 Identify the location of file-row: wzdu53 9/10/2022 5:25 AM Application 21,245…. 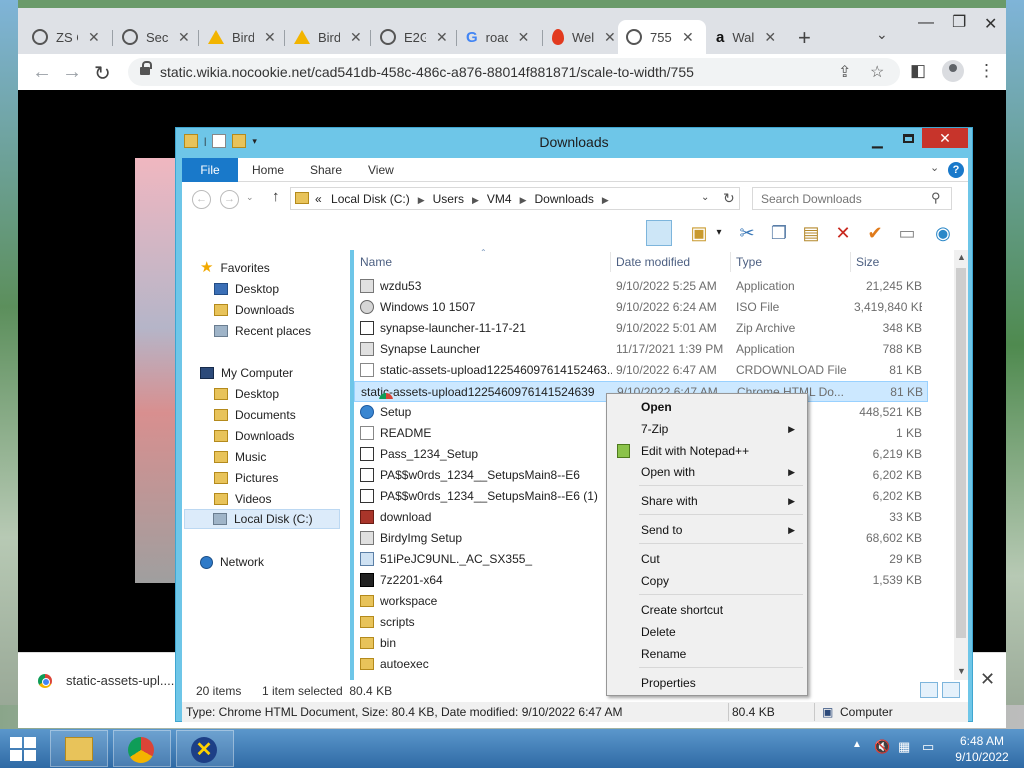
(641, 286).